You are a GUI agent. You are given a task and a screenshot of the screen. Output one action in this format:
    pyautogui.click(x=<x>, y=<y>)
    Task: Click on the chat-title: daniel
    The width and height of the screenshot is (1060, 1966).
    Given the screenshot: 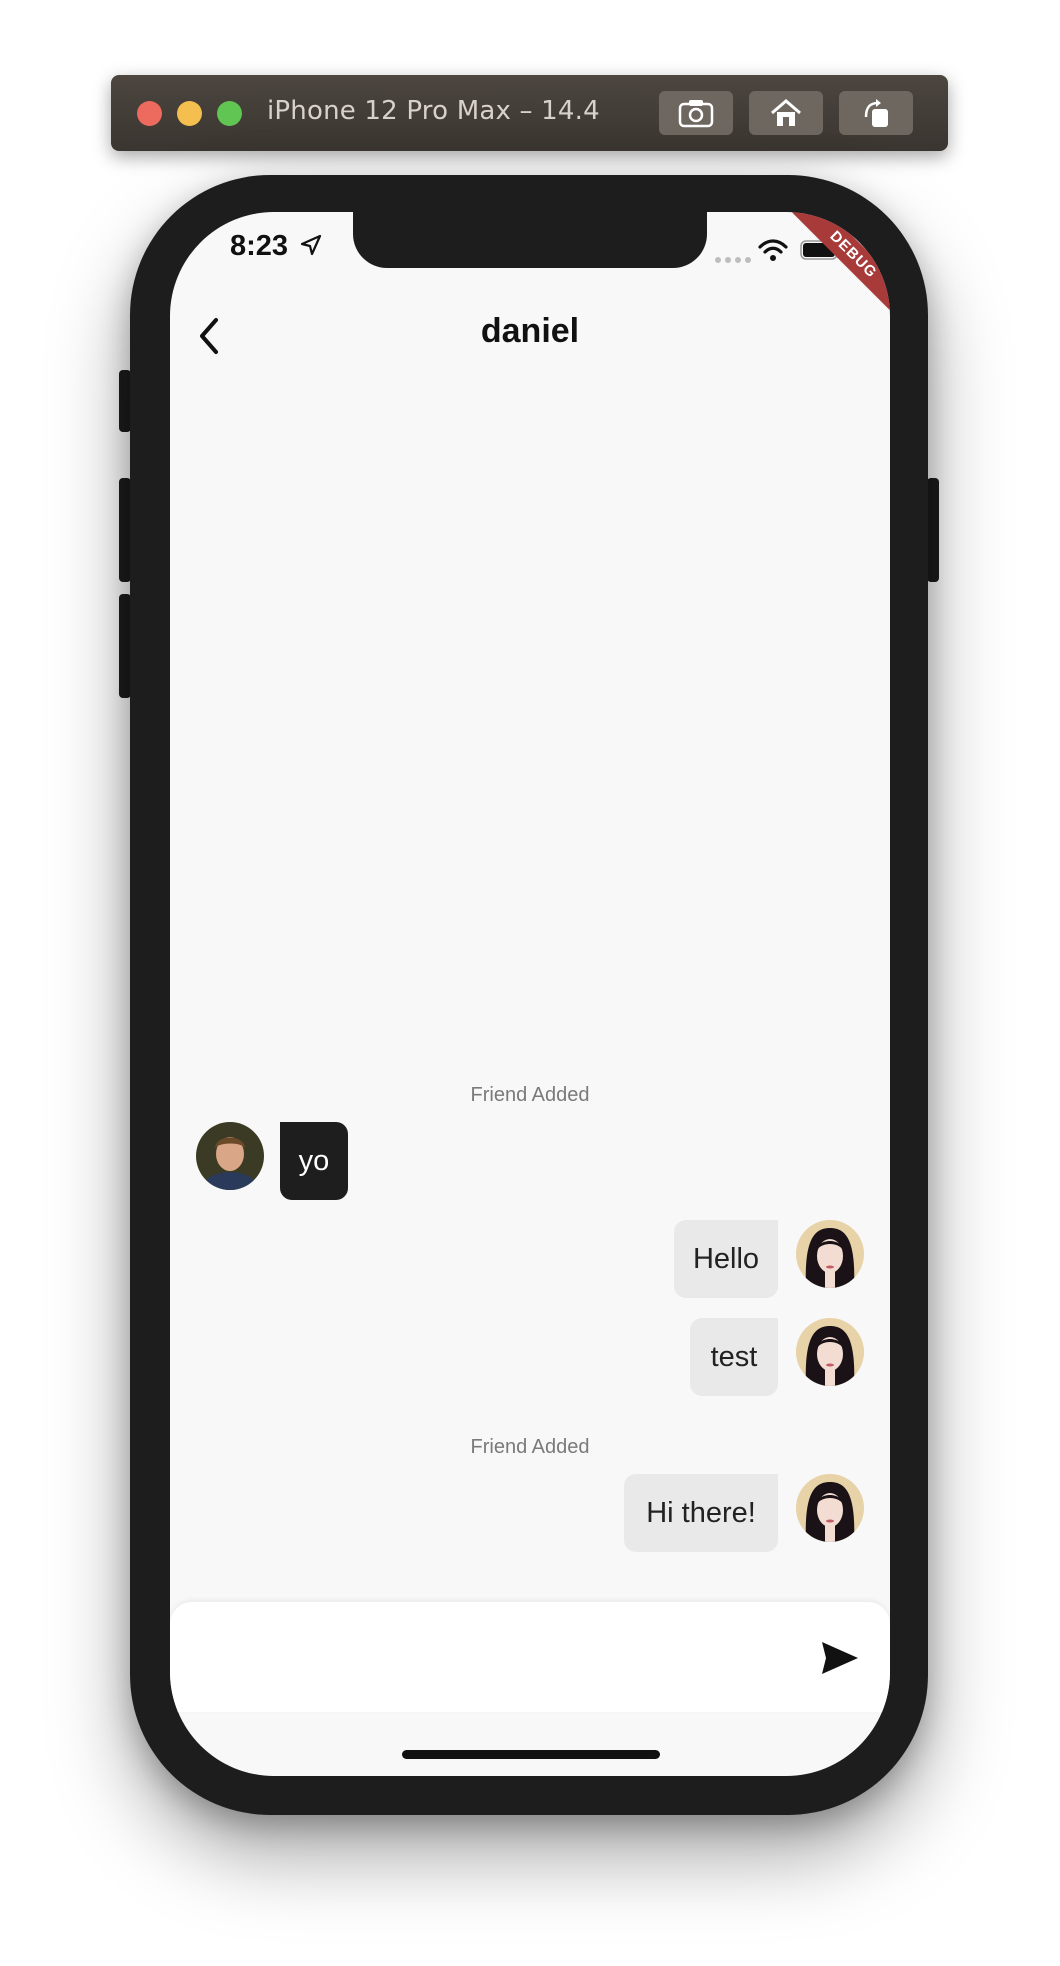 What is the action you would take?
    pyautogui.click(x=530, y=331)
    